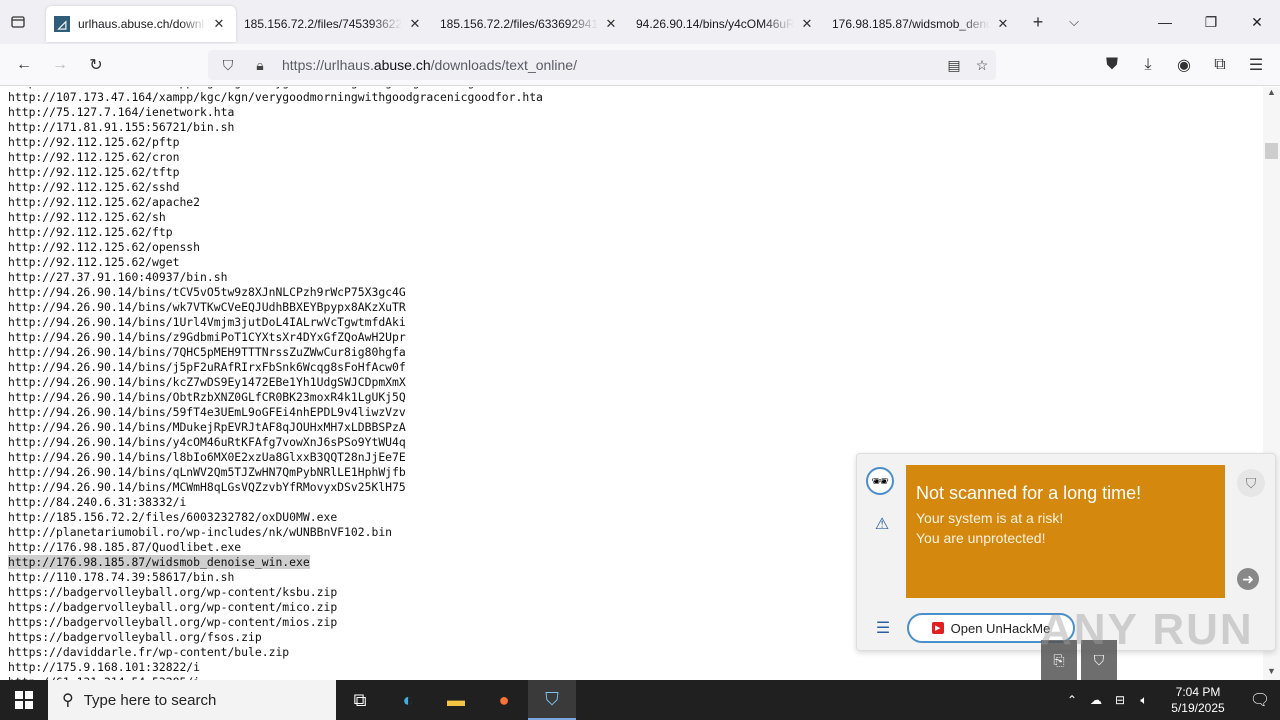 The height and width of the screenshot is (720, 1280). What do you see at coordinates (1096, 700) in the screenshot?
I see `onedrive-icon: ☁` at bounding box center [1096, 700].